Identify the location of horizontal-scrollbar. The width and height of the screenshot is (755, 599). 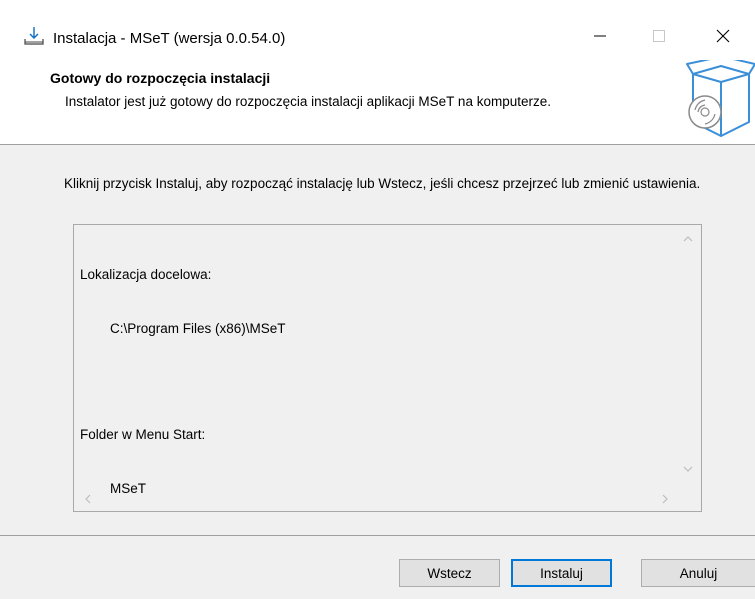
(375, 499).